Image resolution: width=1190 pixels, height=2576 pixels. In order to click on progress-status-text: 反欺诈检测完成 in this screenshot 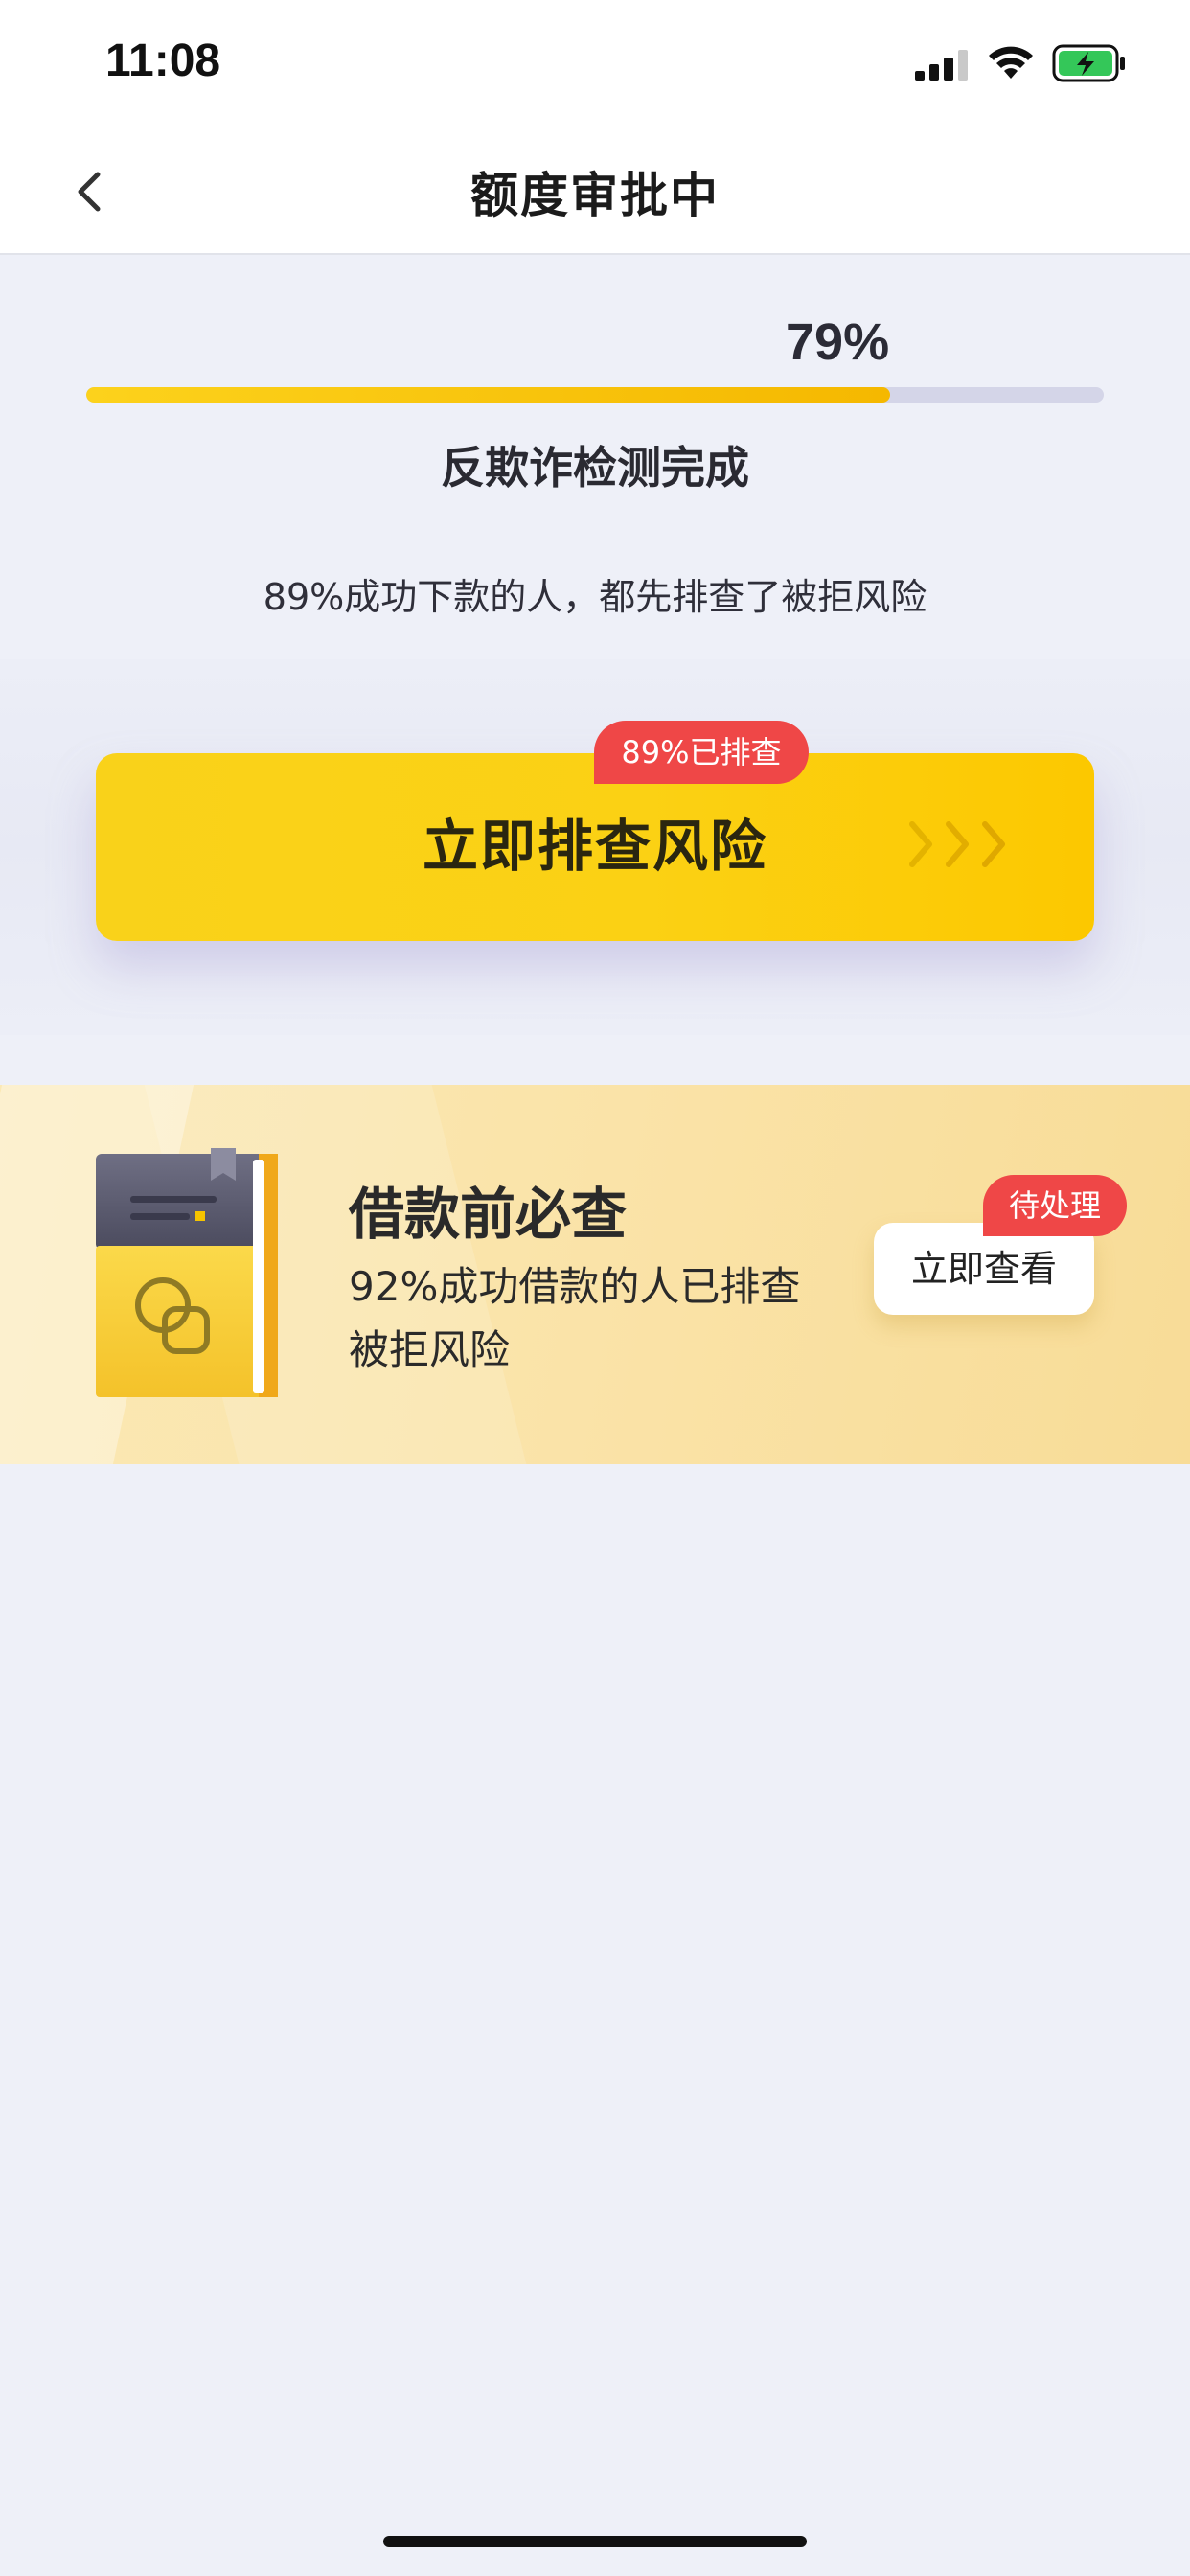, I will do `click(595, 468)`.